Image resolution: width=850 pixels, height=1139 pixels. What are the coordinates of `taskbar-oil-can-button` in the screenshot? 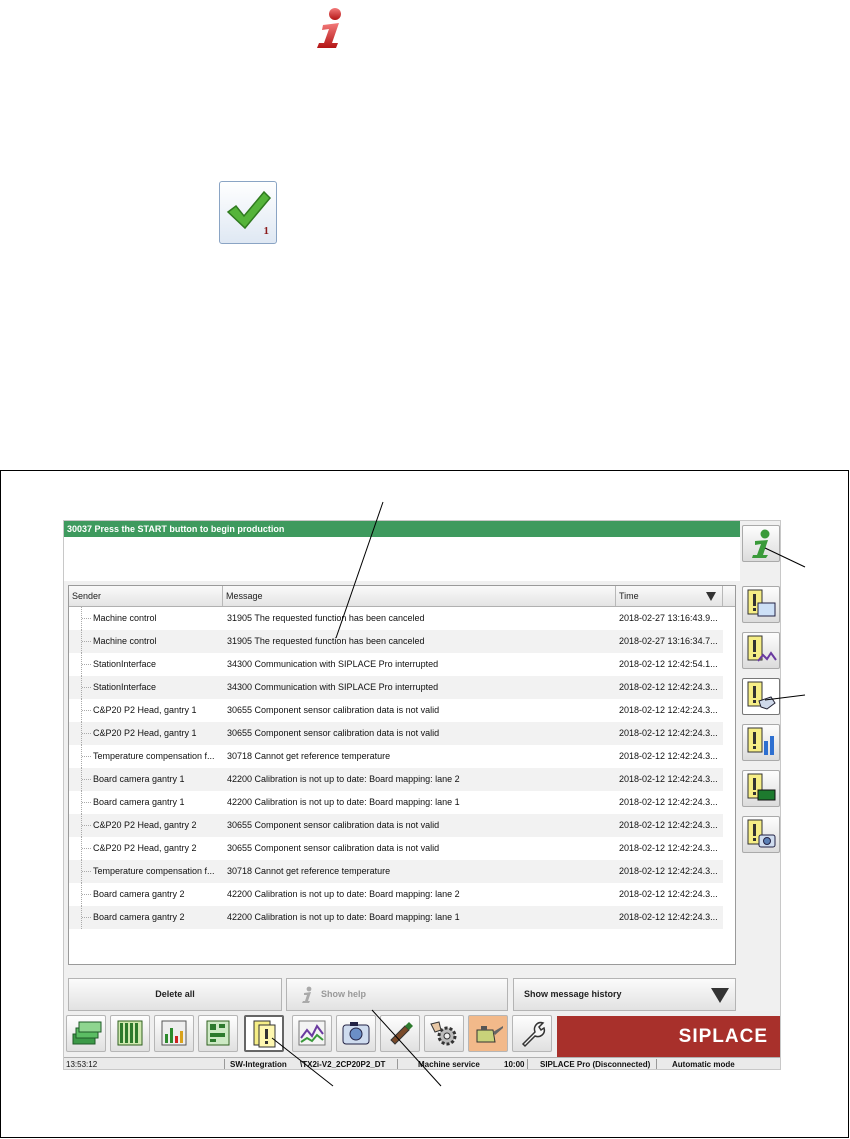 It's located at (488, 1033).